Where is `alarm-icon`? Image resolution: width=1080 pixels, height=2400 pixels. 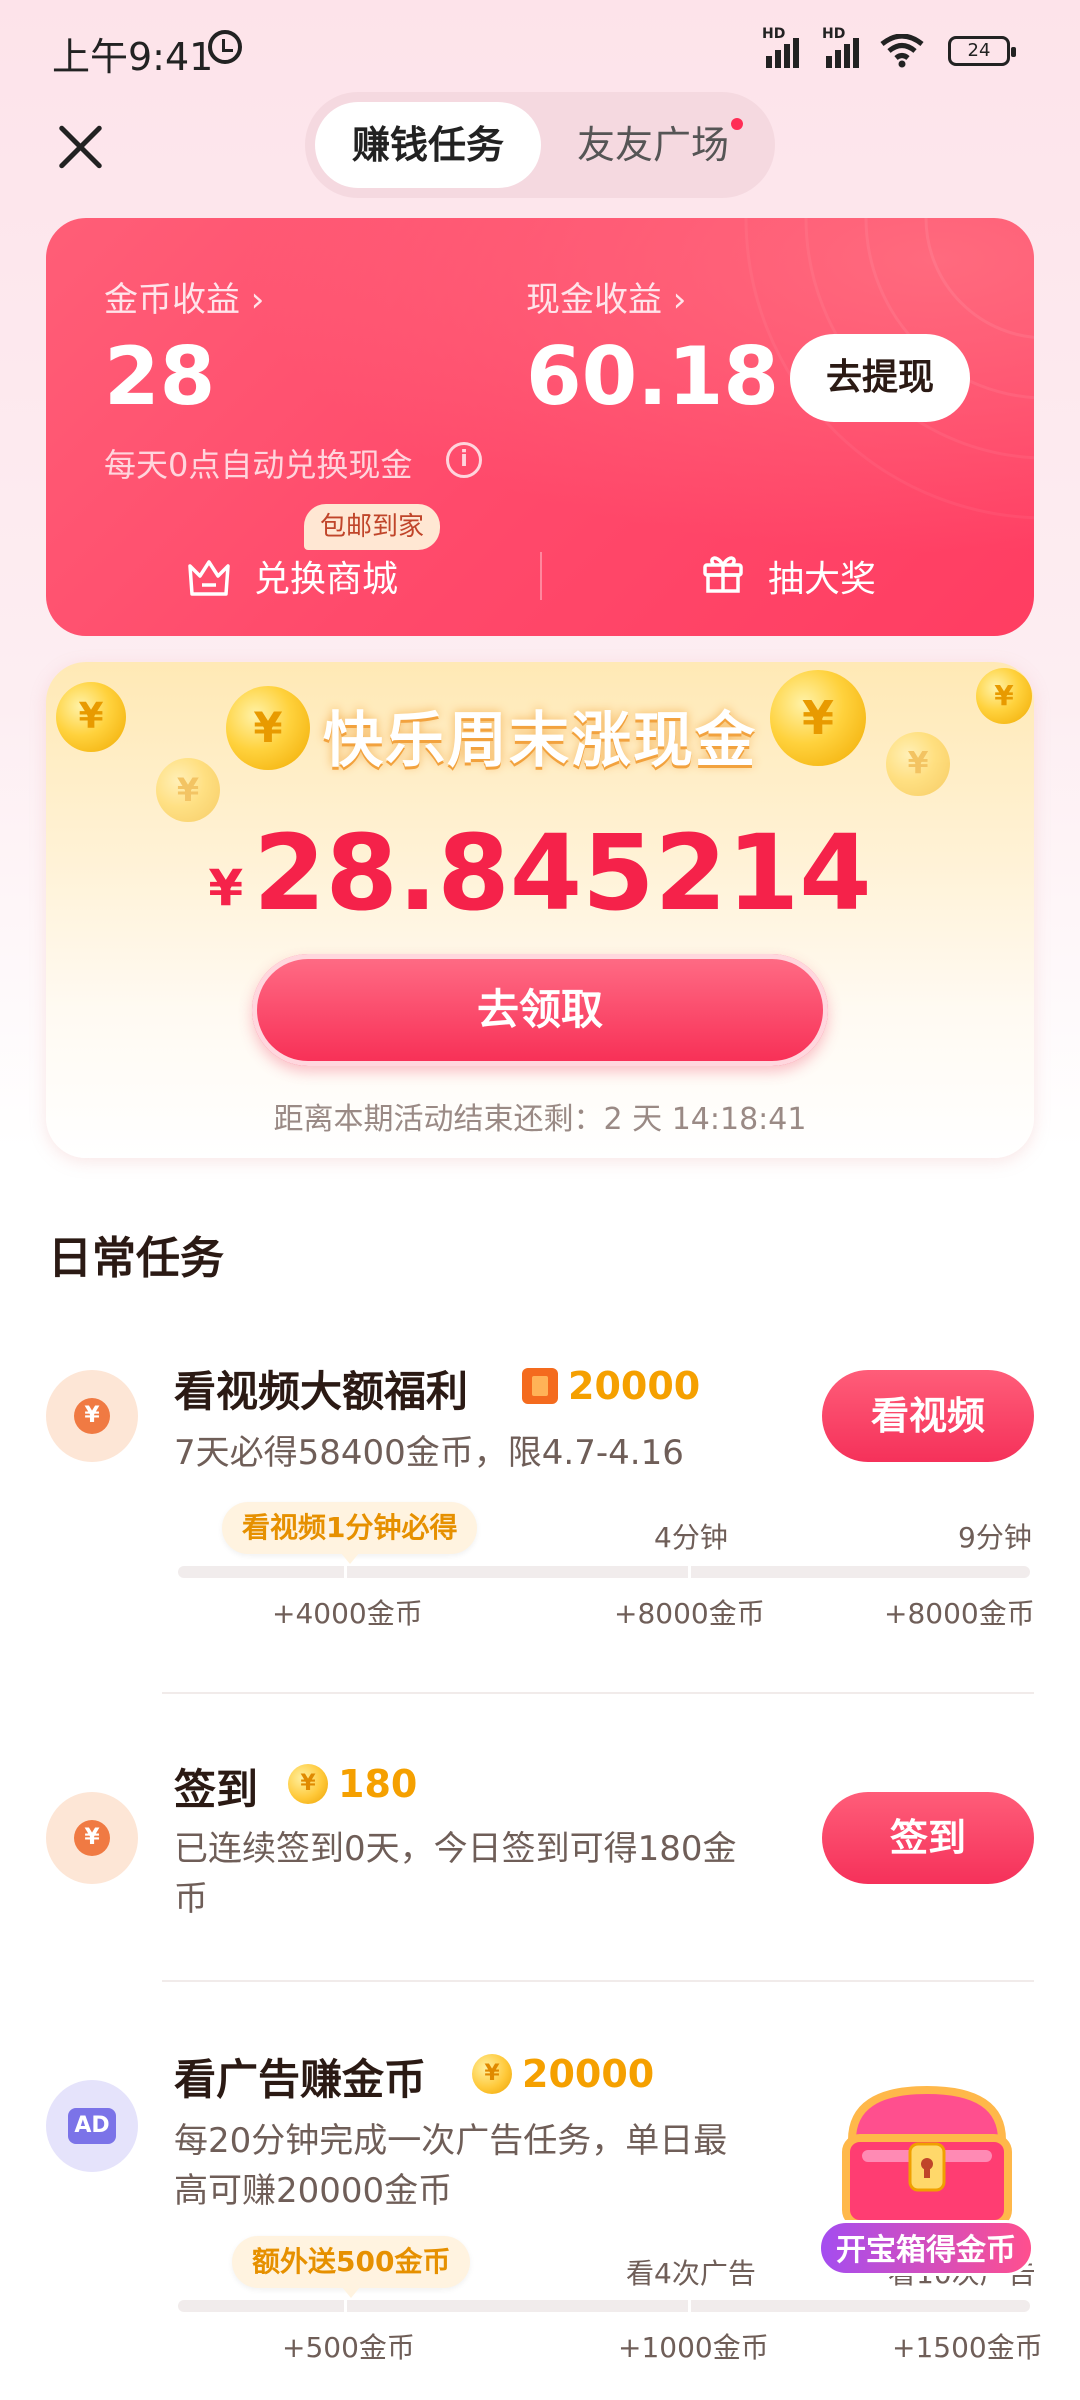
alarm-icon is located at coordinates (225, 47).